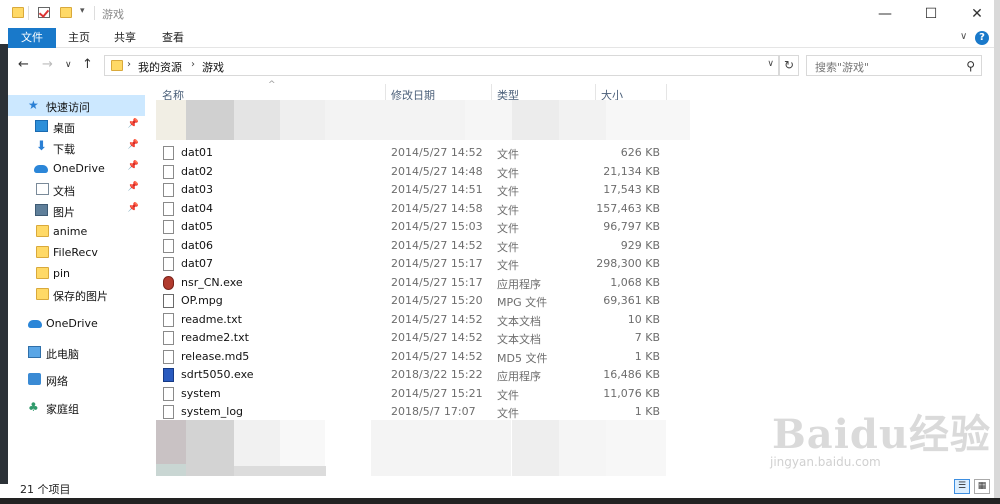  What do you see at coordinates (76, 352) in the screenshot?
I see `nav-this-pc: 此电脑` at bounding box center [76, 352].